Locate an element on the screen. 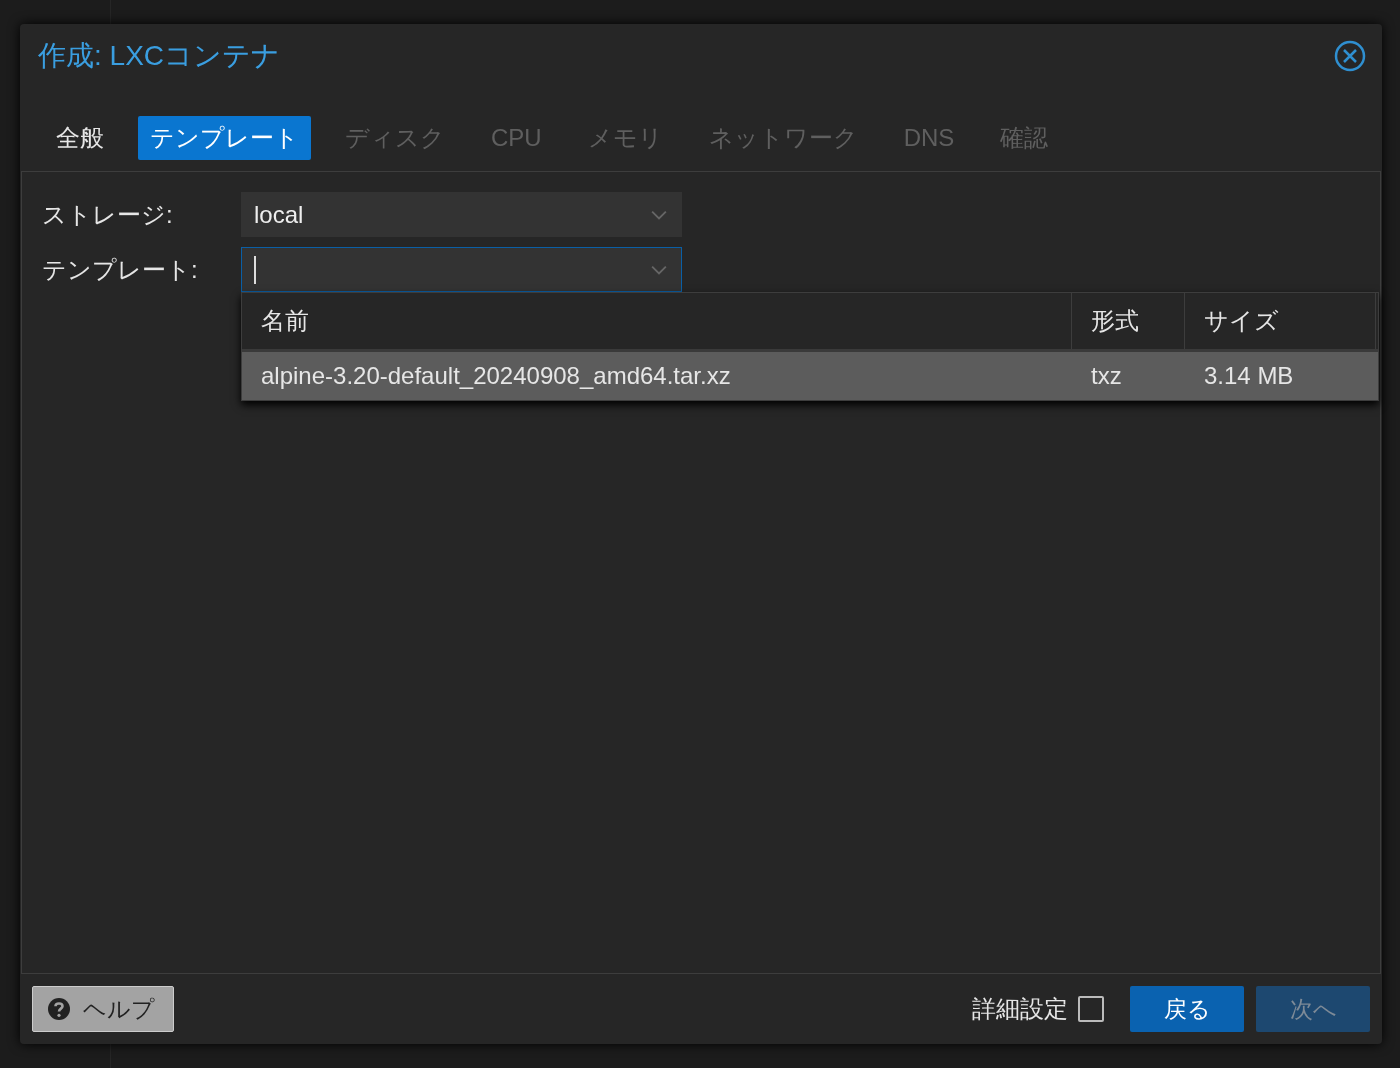 Image resolution: width=1400 pixels, height=1068 pixels. combo-field: local is located at coordinates (461, 214).